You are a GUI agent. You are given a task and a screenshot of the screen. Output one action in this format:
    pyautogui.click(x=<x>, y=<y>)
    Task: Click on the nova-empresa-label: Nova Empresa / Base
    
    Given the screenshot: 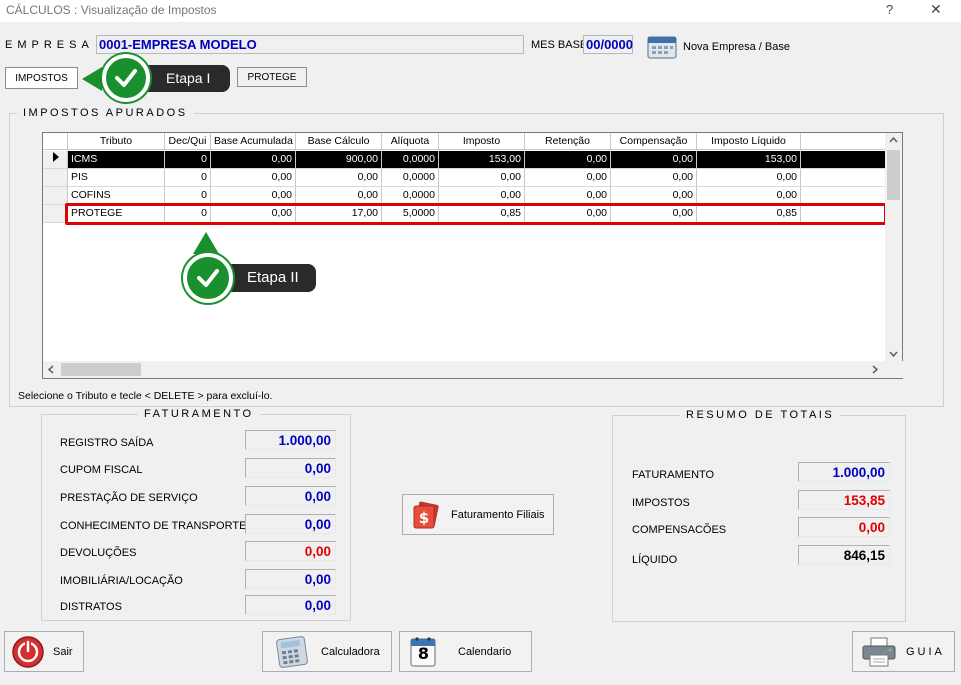 What is the action you would take?
    pyautogui.click(x=736, y=47)
    